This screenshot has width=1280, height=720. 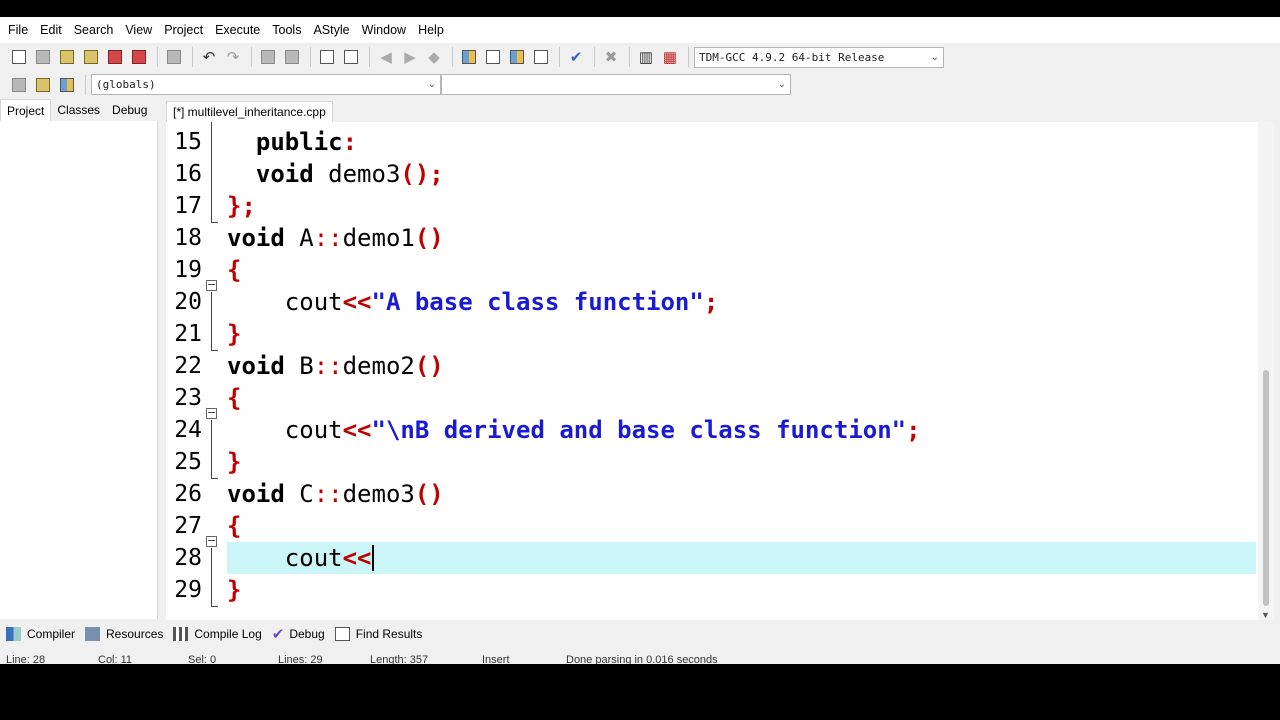 What do you see at coordinates (234, 398) in the screenshot?
I see `symbol: {` at bounding box center [234, 398].